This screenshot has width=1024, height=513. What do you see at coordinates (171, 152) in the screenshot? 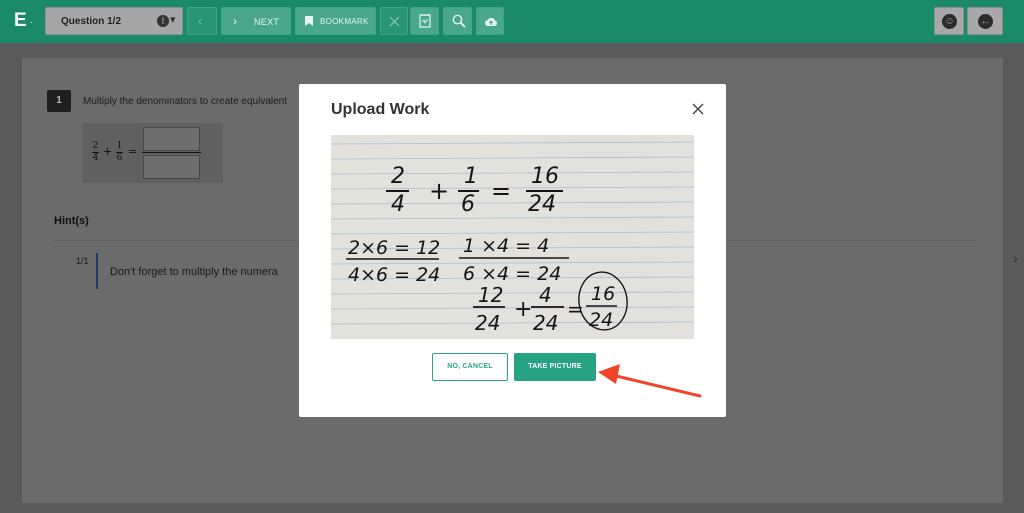
I see `fraction-bar` at bounding box center [171, 152].